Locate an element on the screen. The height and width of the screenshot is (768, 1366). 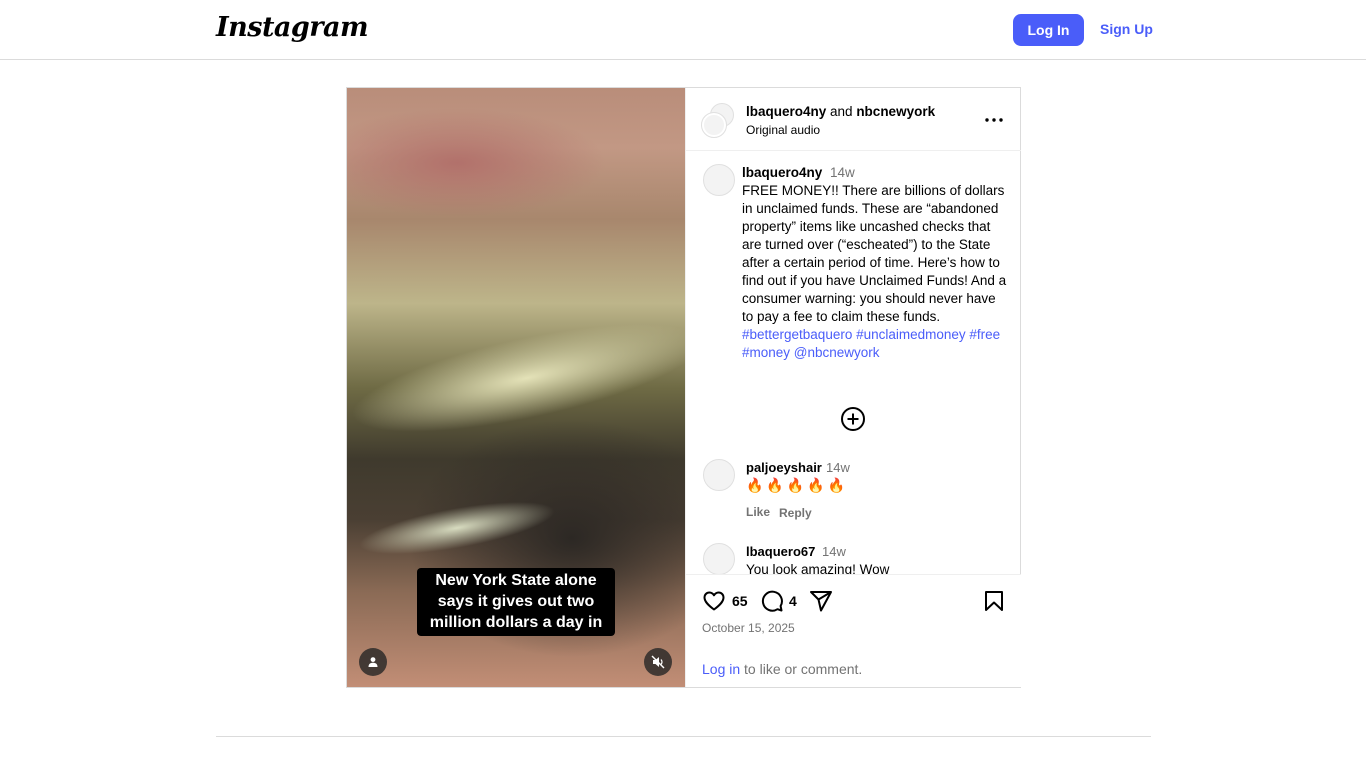
comment-icon is located at coordinates (772, 601).